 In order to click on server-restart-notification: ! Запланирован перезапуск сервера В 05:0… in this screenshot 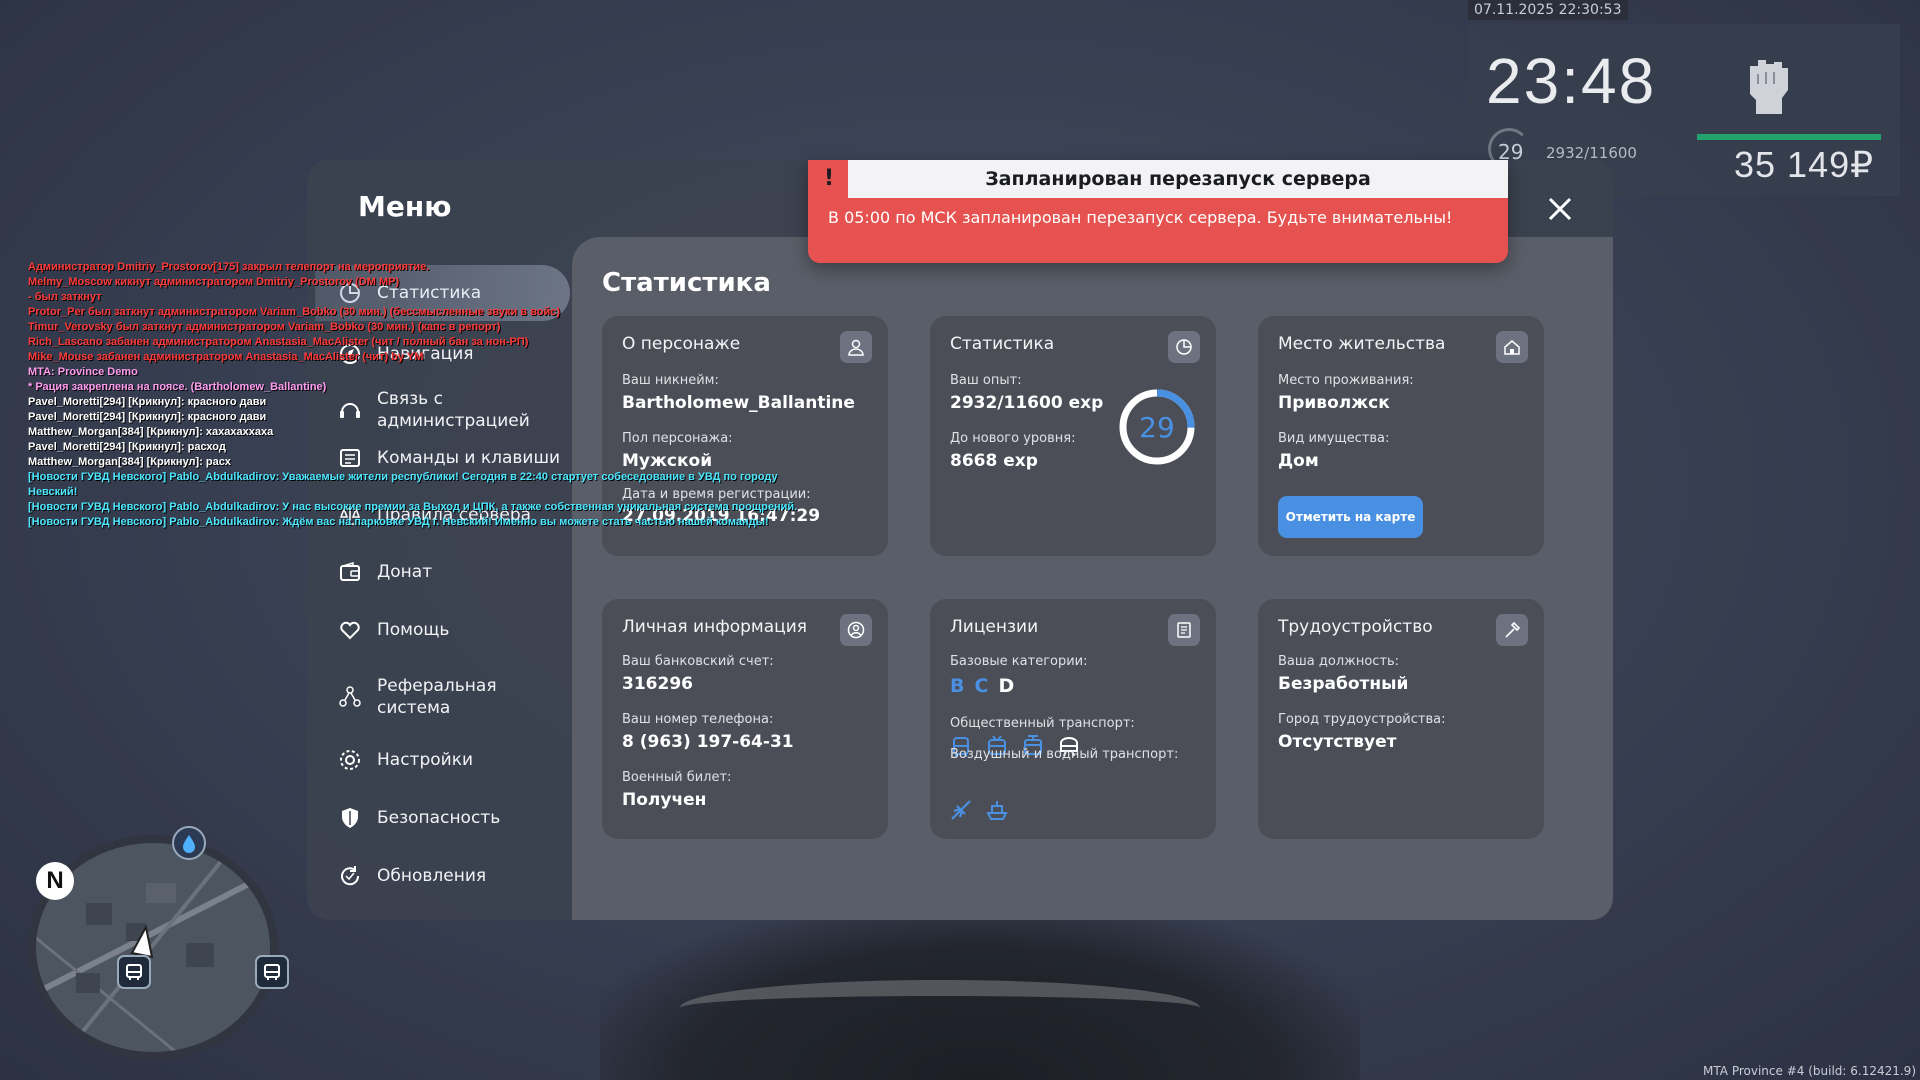, I will do `click(1158, 211)`.